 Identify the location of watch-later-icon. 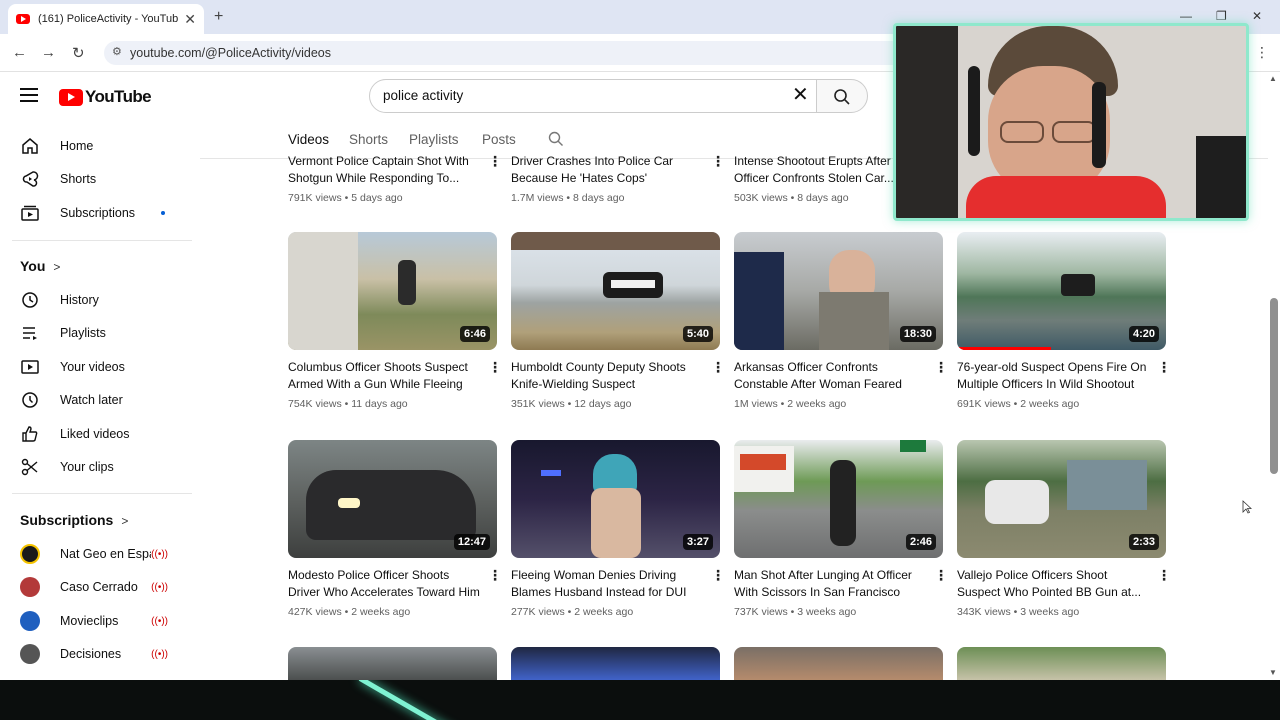
(30, 400).